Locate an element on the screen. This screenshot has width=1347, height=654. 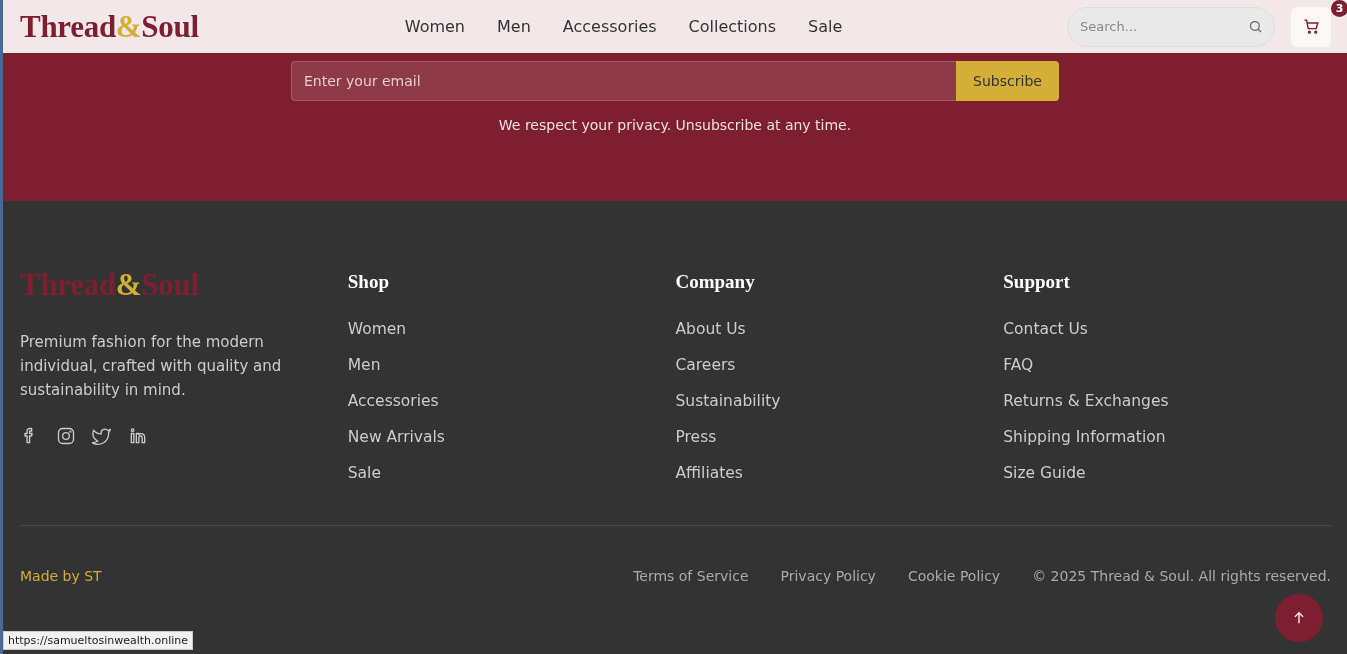
column-heading: Company is located at coordinates (715, 282).